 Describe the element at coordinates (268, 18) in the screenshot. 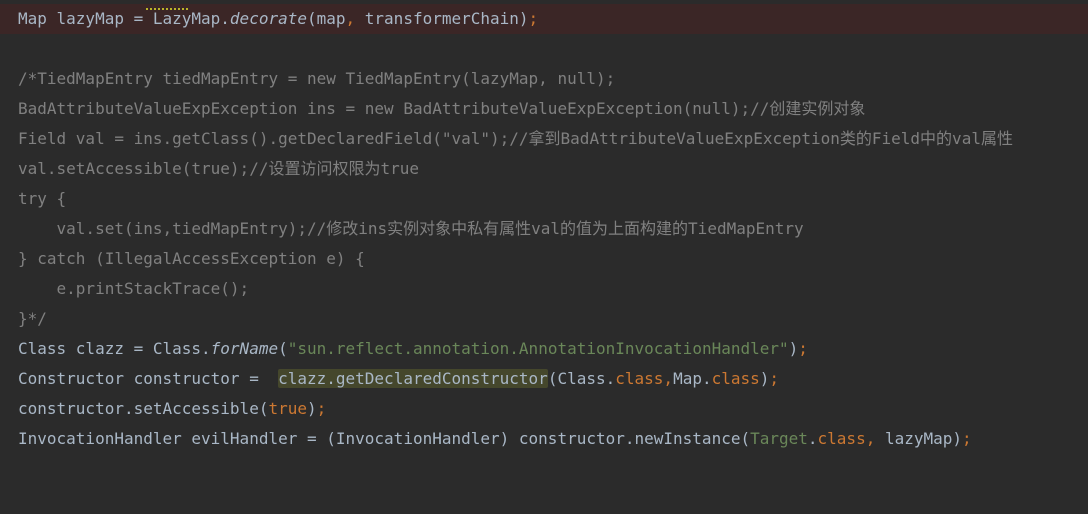

I see `code-token: decorate` at that location.